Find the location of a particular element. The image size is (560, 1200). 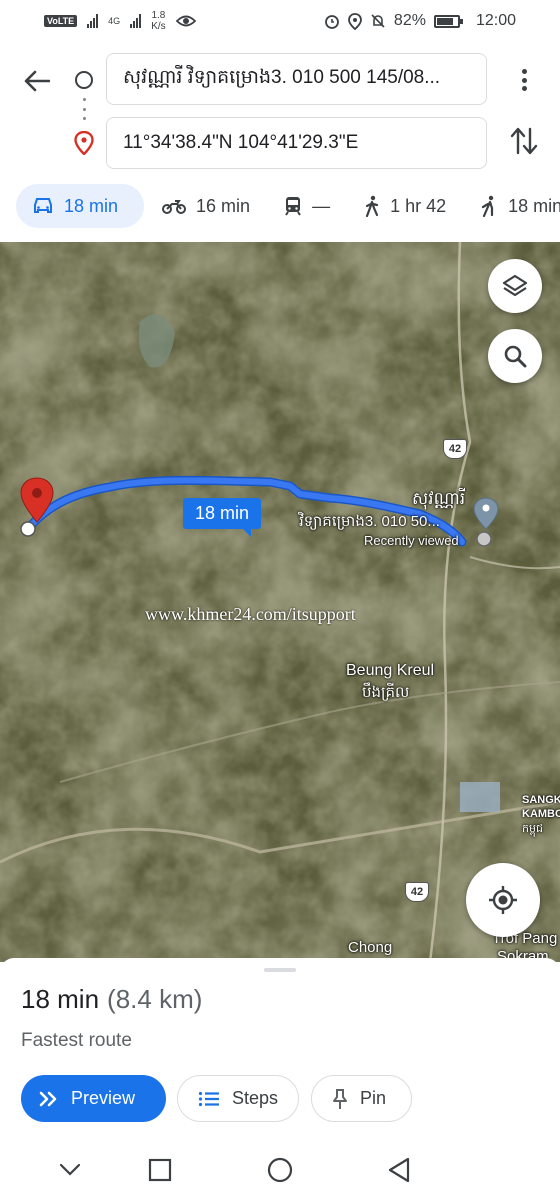

back-button is located at coordinates (37, 81).